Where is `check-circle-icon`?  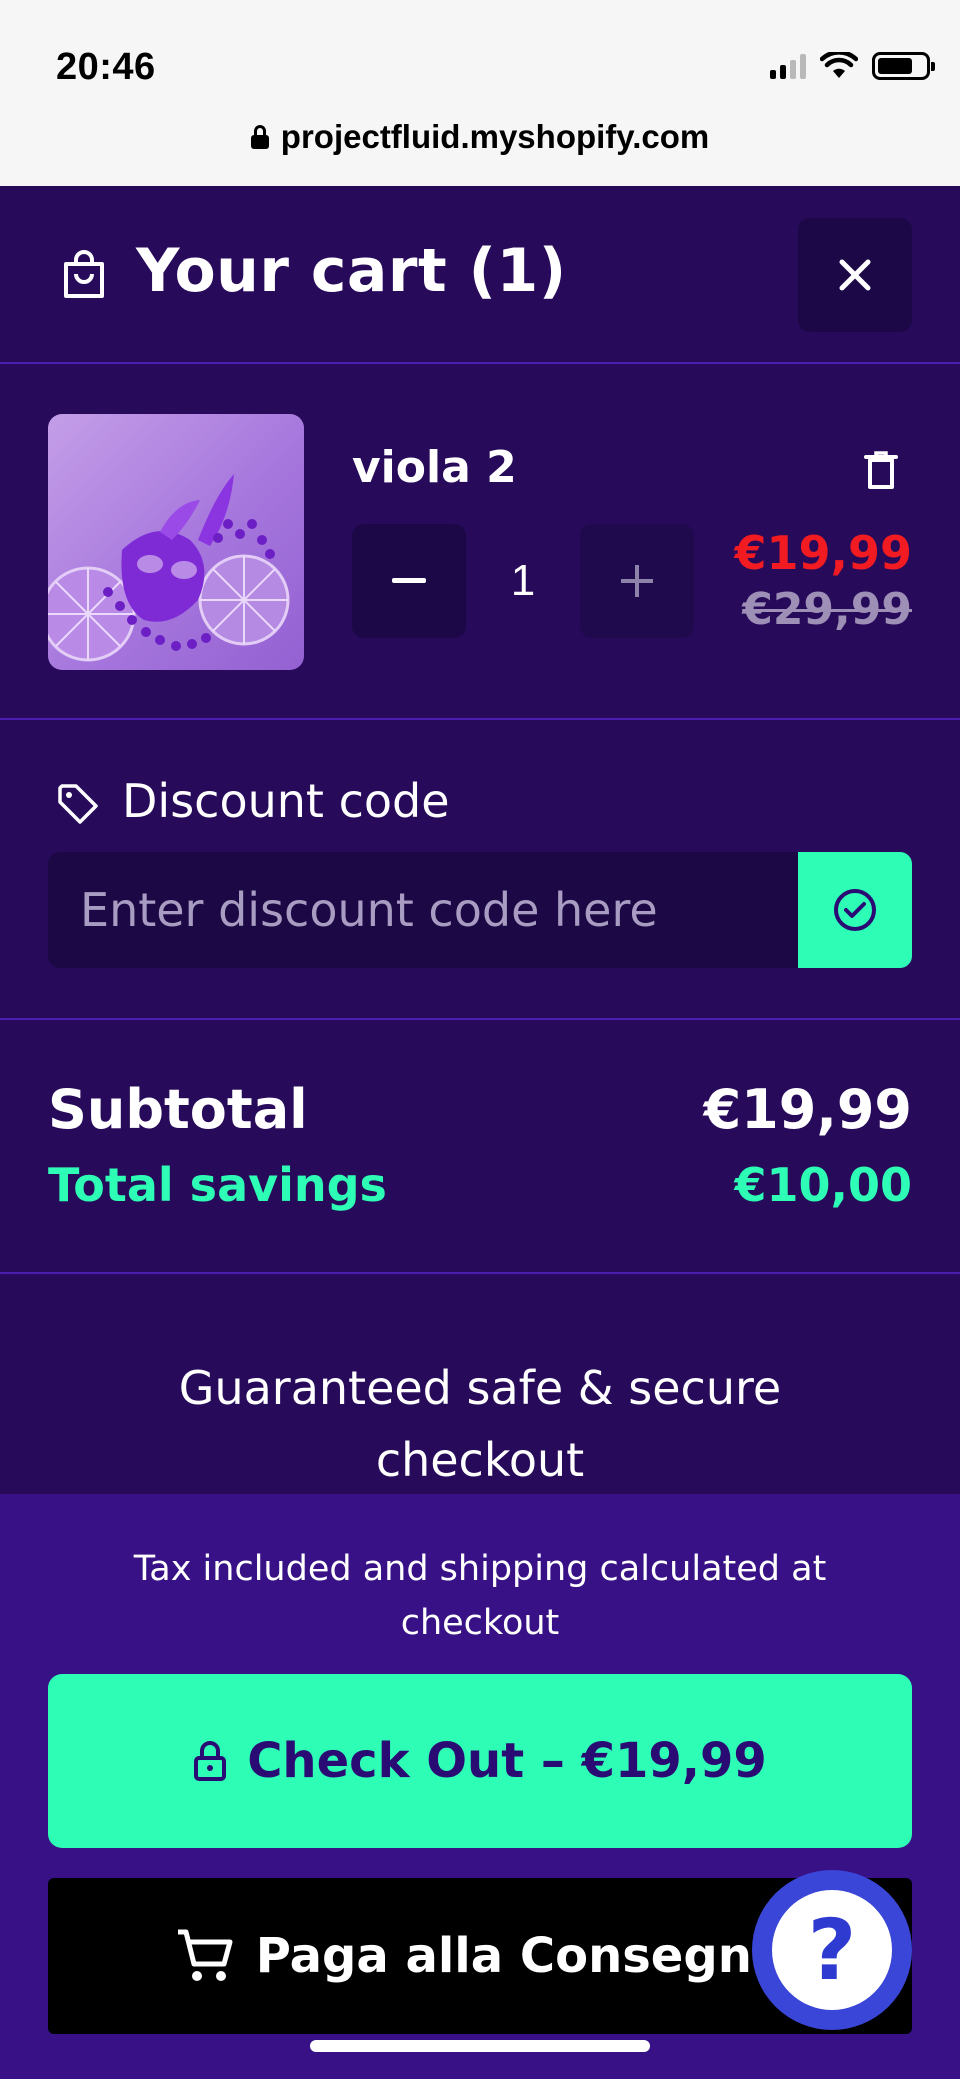 check-circle-icon is located at coordinates (855, 910).